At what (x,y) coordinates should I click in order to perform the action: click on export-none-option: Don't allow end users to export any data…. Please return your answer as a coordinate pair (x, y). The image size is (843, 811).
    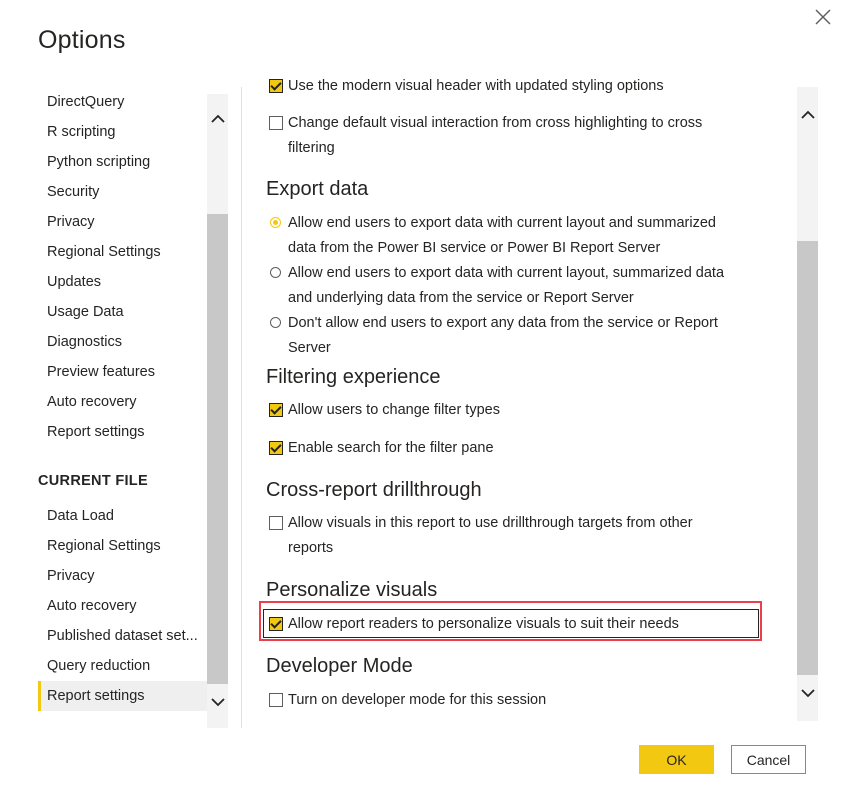
    Looking at the image, I should click on (501, 336).